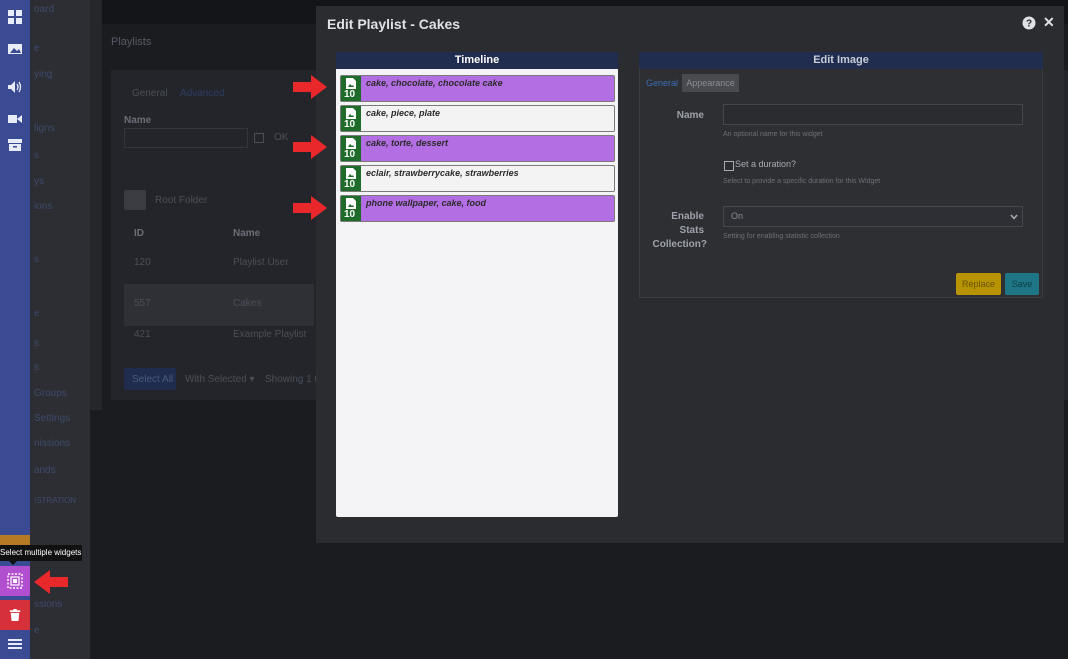 The width and height of the screenshot is (1068, 659). What do you see at coordinates (55, 500) in the screenshot?
I see `sidebar-section: ISTRATION` at bounding box center [55, 500].